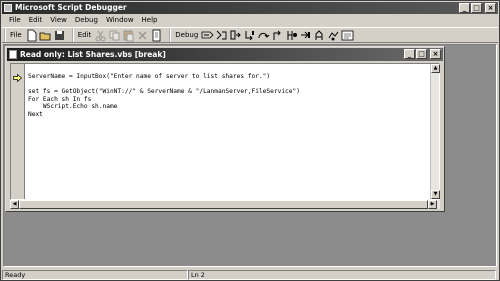 Image resolution: width=500 pixels, height=281 pixels. Describe the element at coordinates (15, 20) in the screenshot. I see `menu-file: File` at that location.